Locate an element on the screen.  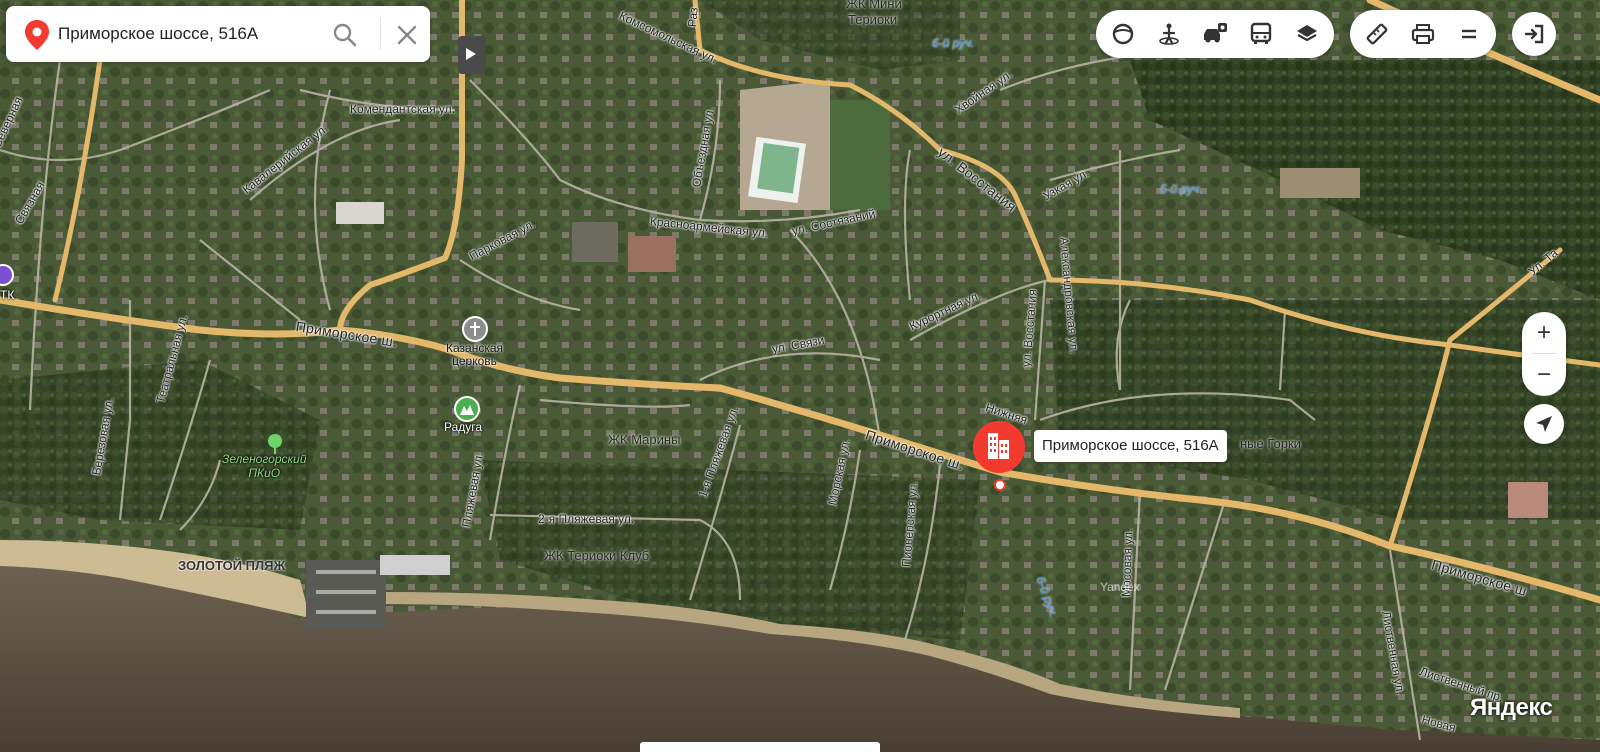
church-poi is located at coordinates (475, 329).